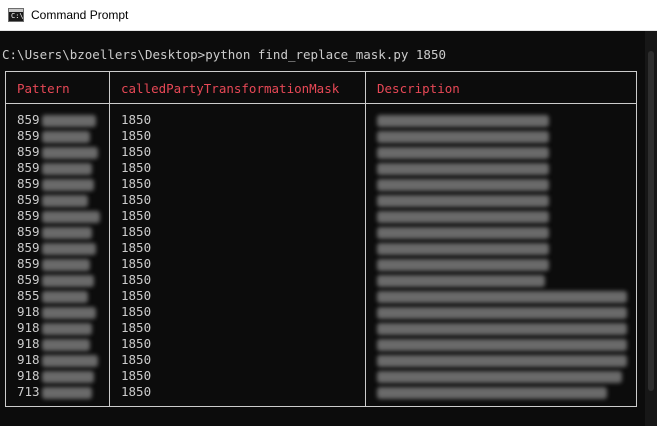  Describe the element at coordinates (16, 15) in the screenshot. I see `terminal-icon: C:\` at that location.